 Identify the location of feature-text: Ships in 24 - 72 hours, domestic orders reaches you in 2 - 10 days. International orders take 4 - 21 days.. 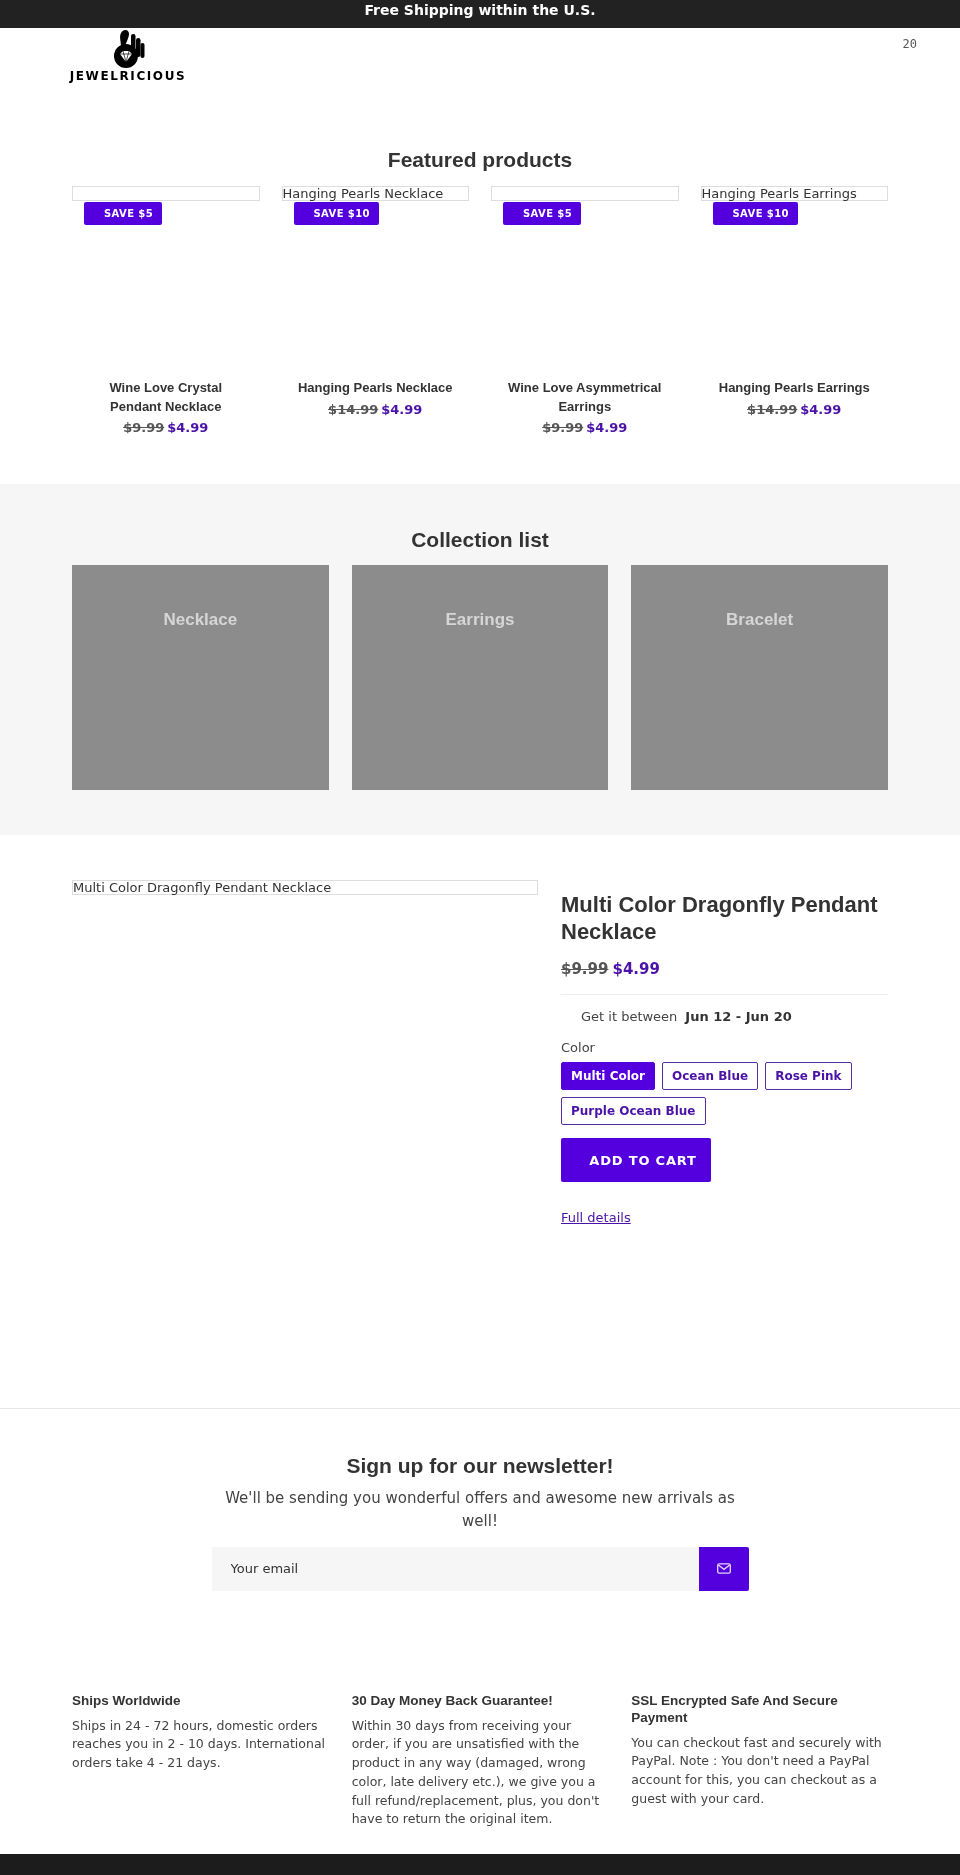
(199, 1744).